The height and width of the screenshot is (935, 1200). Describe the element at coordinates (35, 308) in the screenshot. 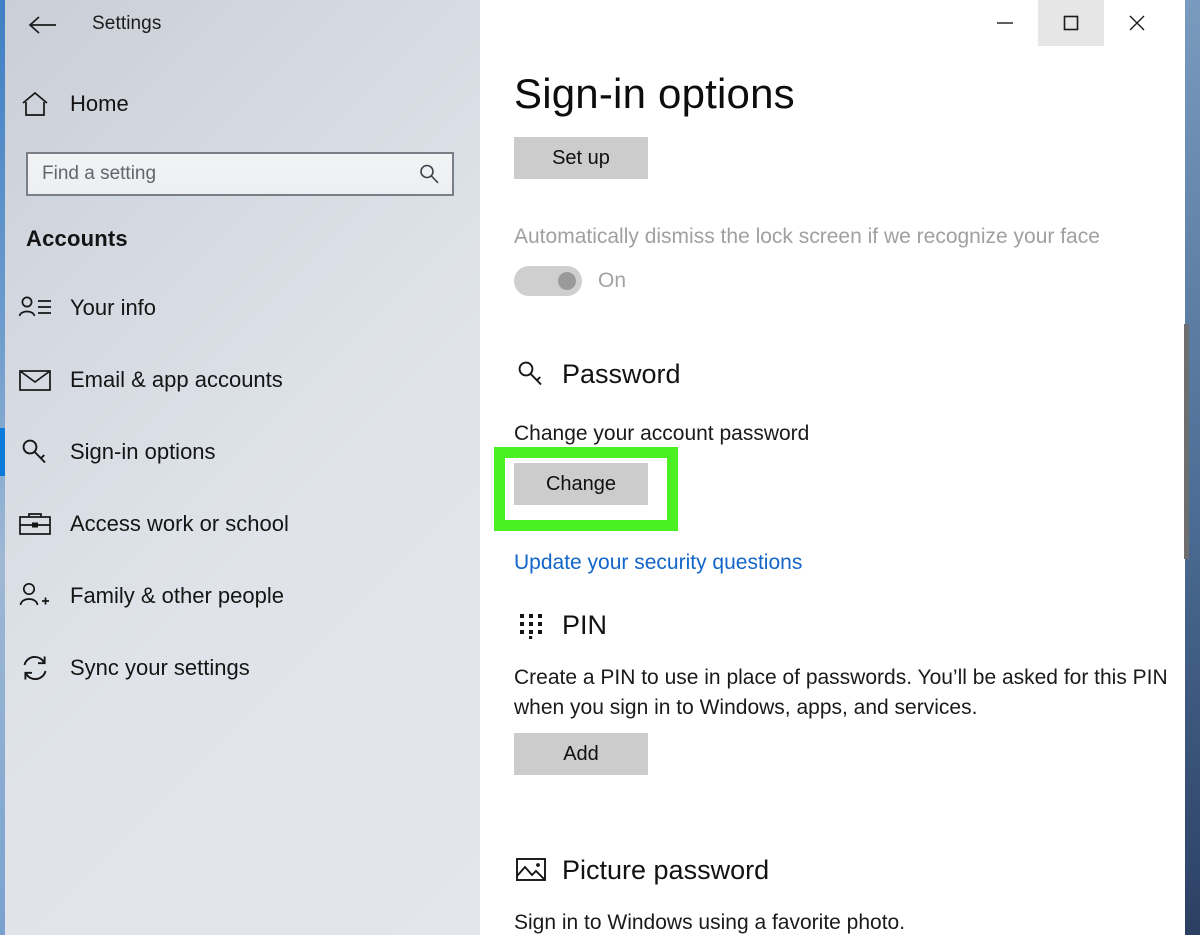

I see `user-info-icon` at that location.